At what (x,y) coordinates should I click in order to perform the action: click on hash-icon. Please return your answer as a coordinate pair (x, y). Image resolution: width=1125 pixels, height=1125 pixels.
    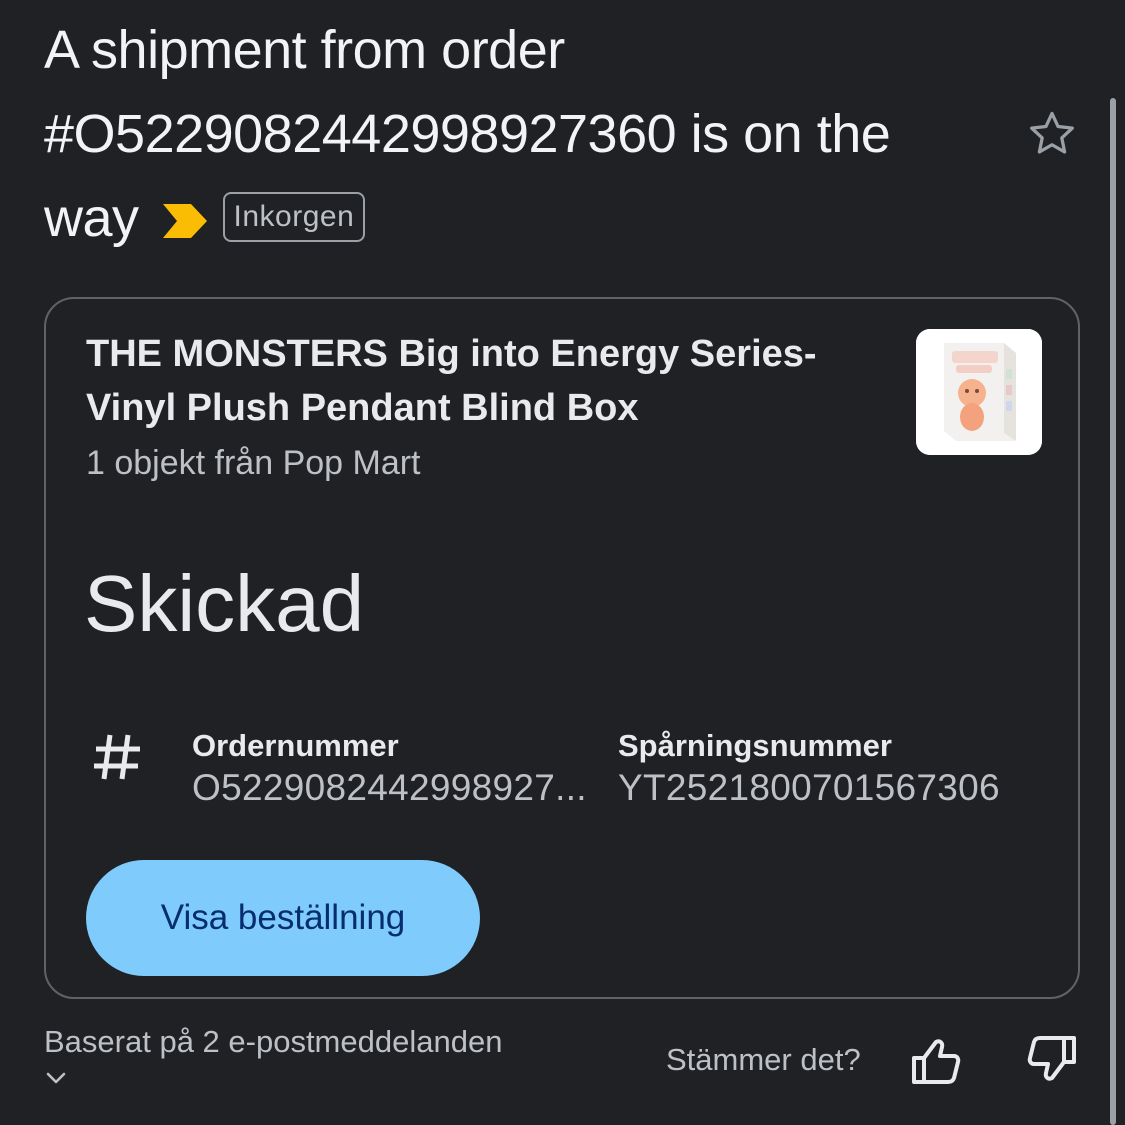
    Looking at the image, I should click on (118, 757).